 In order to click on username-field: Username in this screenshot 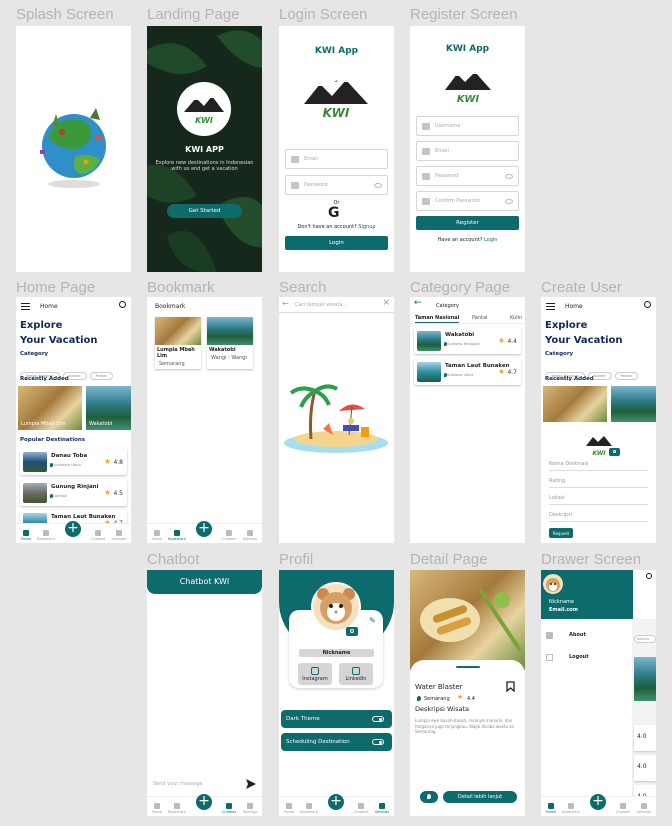, I will do `click(467, 126)`.